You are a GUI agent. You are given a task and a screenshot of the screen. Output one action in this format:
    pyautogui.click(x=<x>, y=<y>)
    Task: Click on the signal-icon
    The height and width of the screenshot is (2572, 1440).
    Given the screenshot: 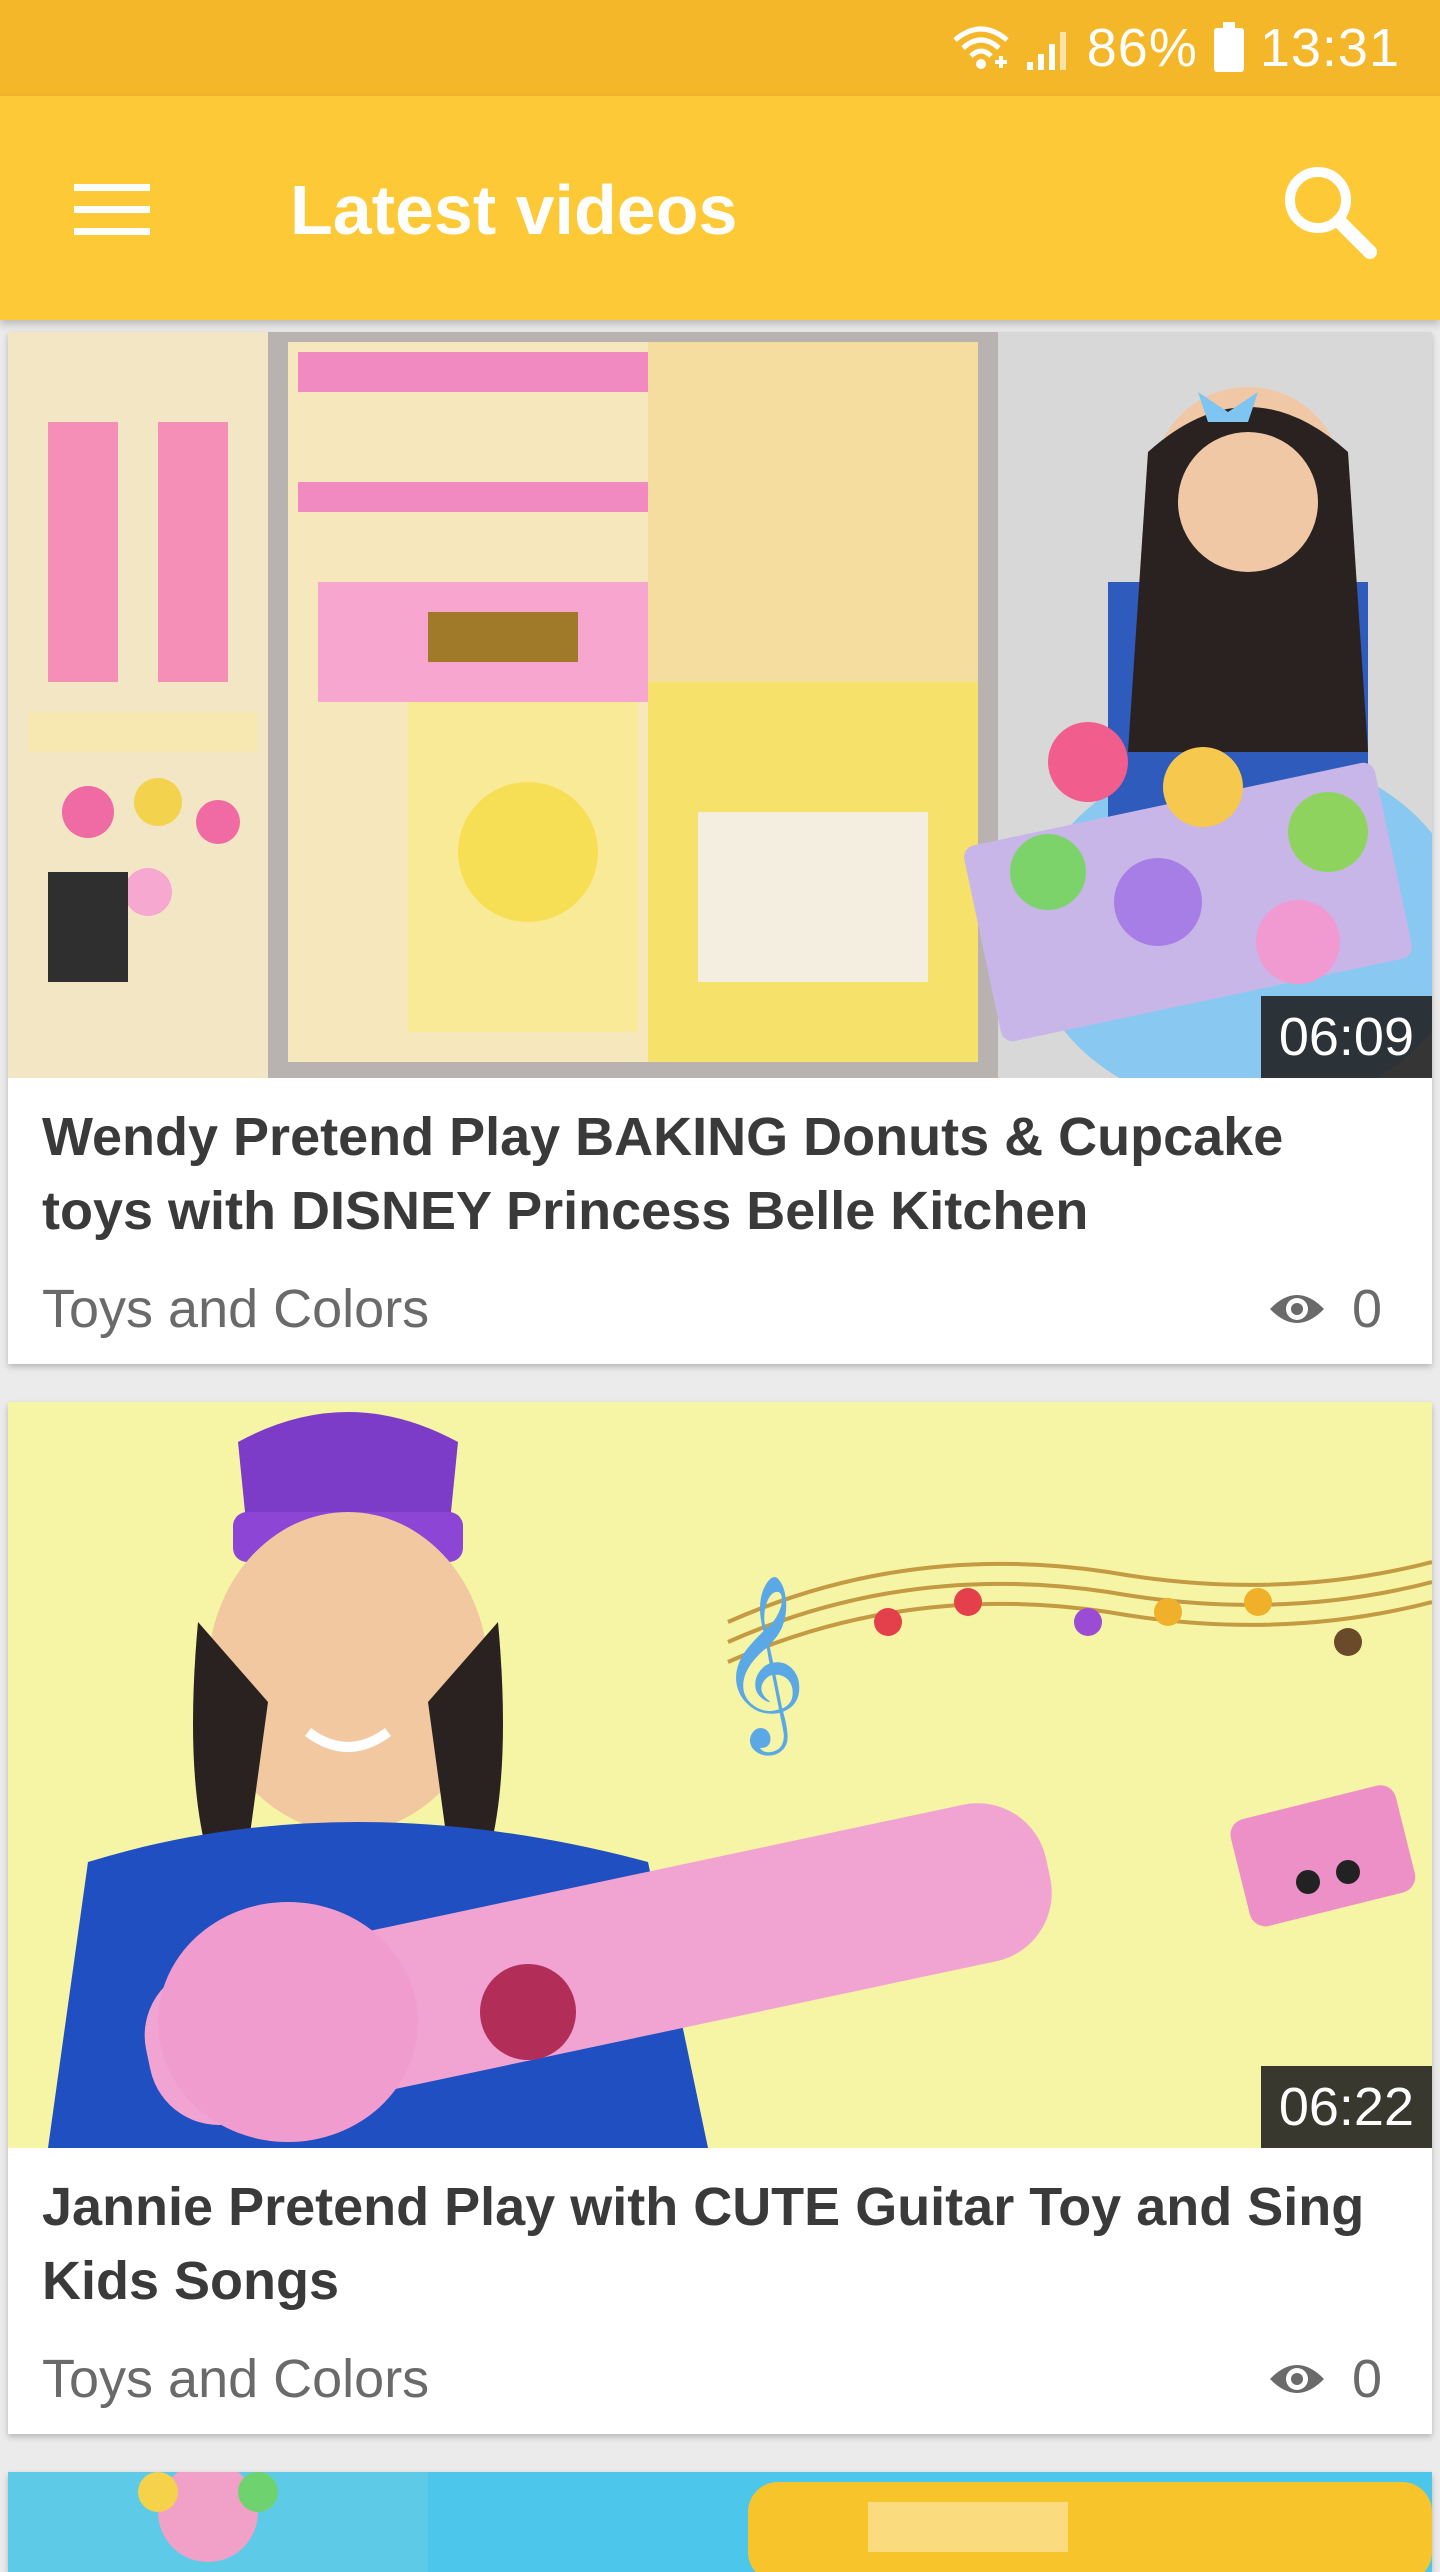 What is the action you would take?
    pyautogui.click(x=1049, y=48)
    